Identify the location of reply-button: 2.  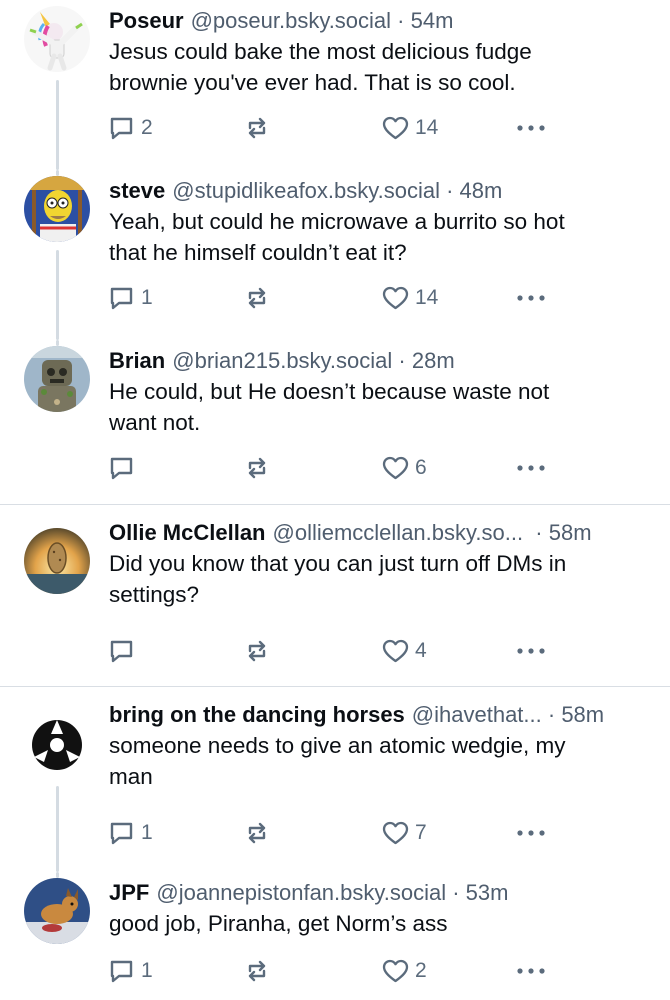
(130, 128).